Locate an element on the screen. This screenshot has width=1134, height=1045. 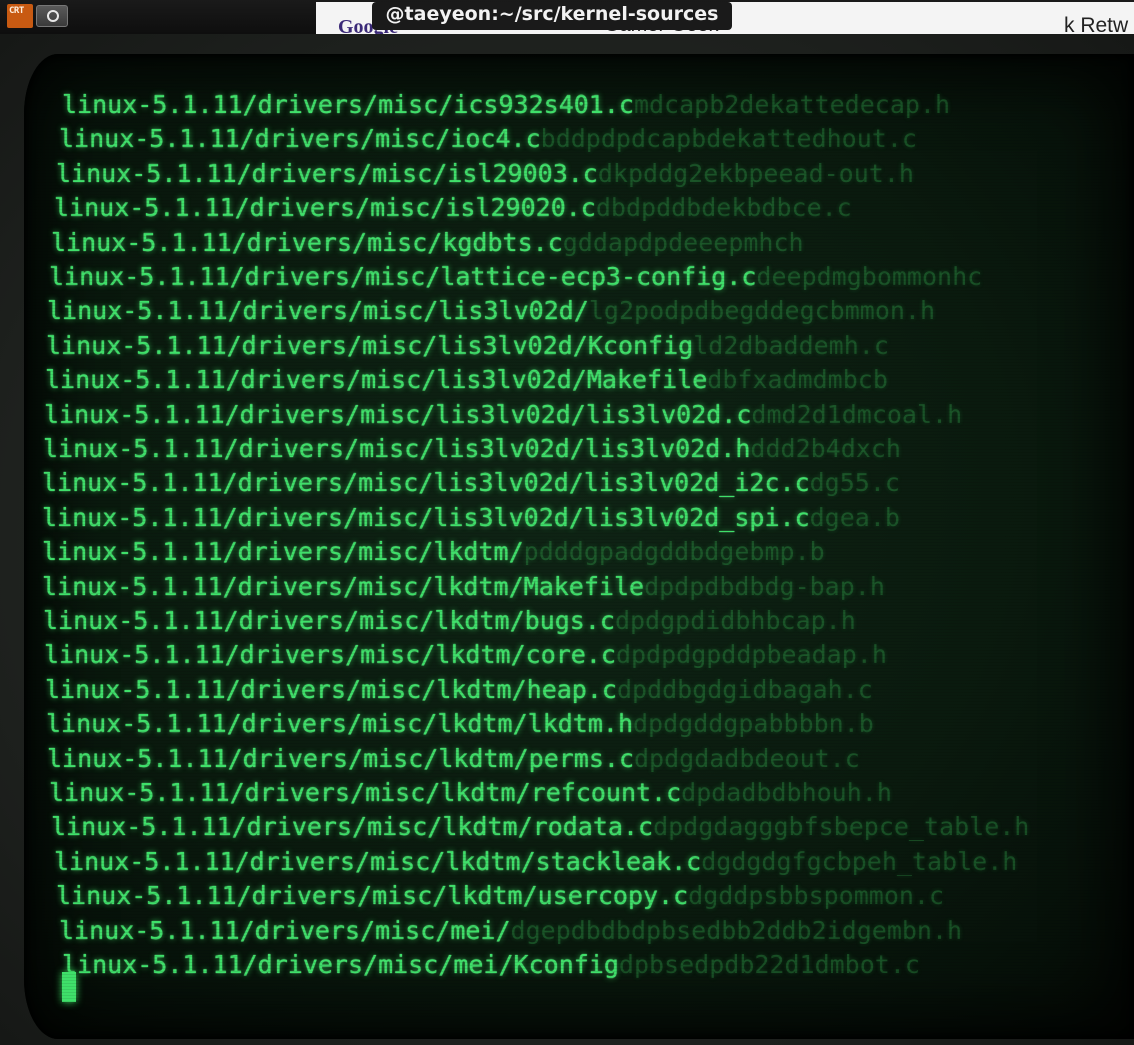
terminal-line-ghost: bddpdpdcapbdekattedhout.c is located at coordinates (728, 139).